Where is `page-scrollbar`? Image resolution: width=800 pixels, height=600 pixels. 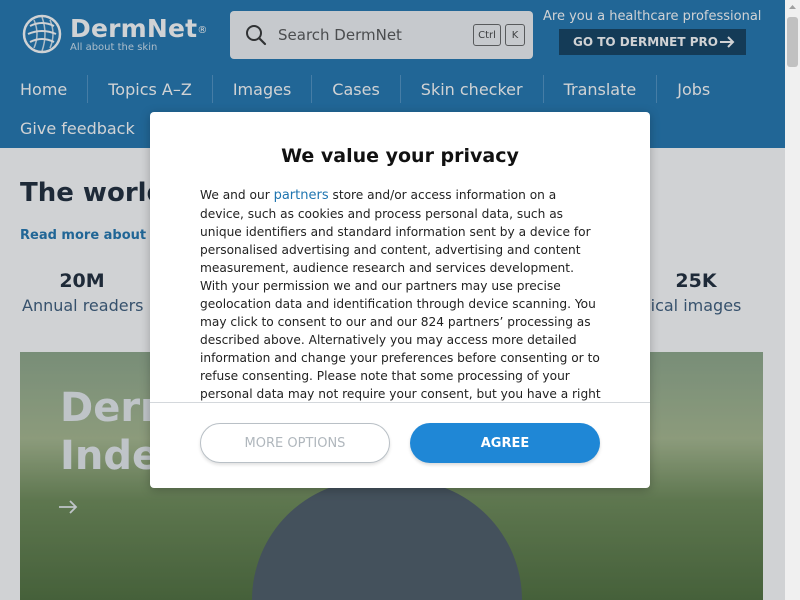
page-scrollbar is located at coordinates (792, 300).